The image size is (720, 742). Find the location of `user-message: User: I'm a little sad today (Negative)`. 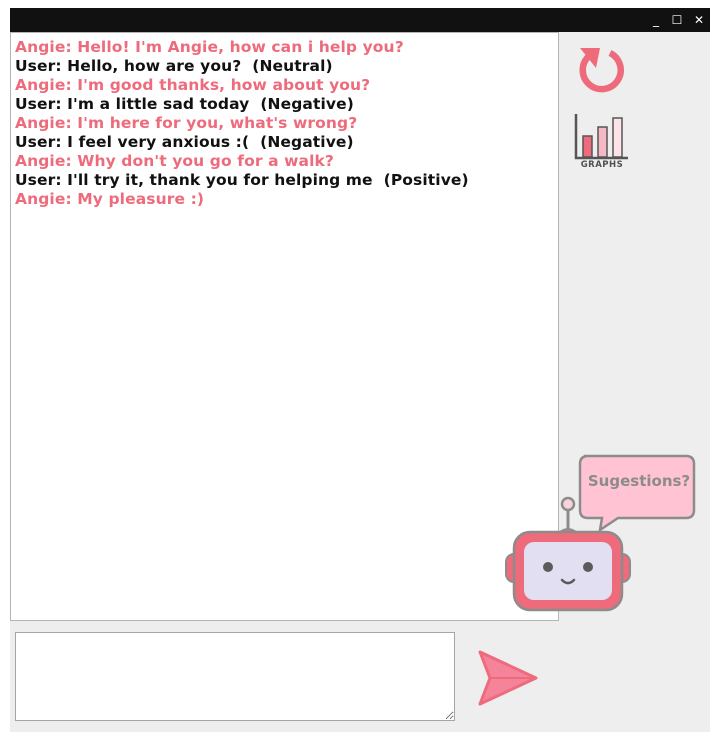

user-message: User: I'm a little sad today (Negative) is located at coordinates (184, 104).